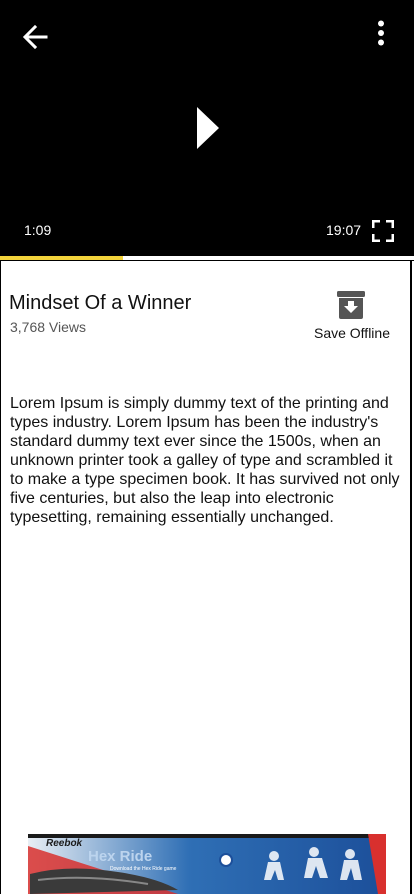 The image size is (414, 894). I want to click on more-vertical-icon, so click(381, 33).